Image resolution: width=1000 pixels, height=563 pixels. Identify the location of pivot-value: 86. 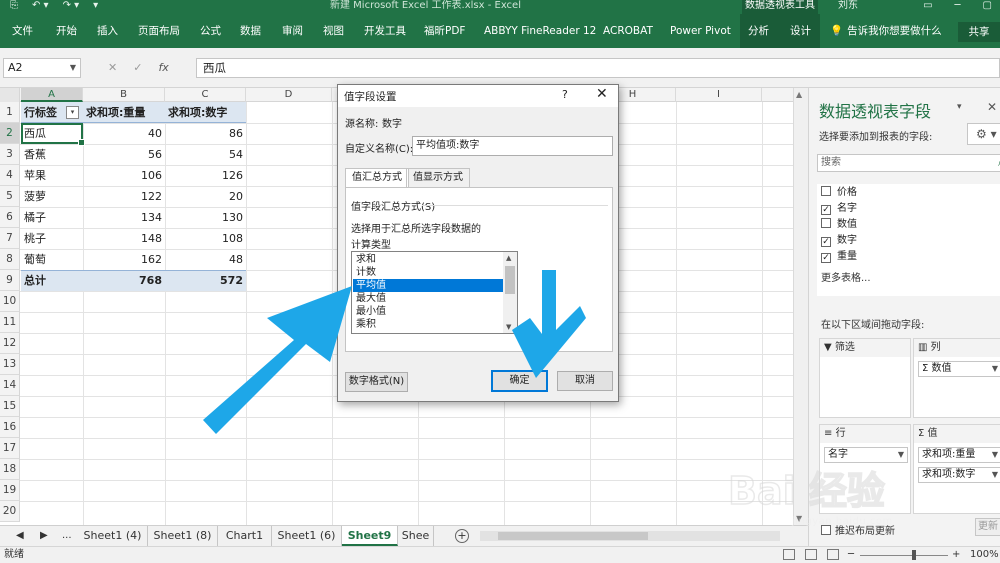
(205, 133).